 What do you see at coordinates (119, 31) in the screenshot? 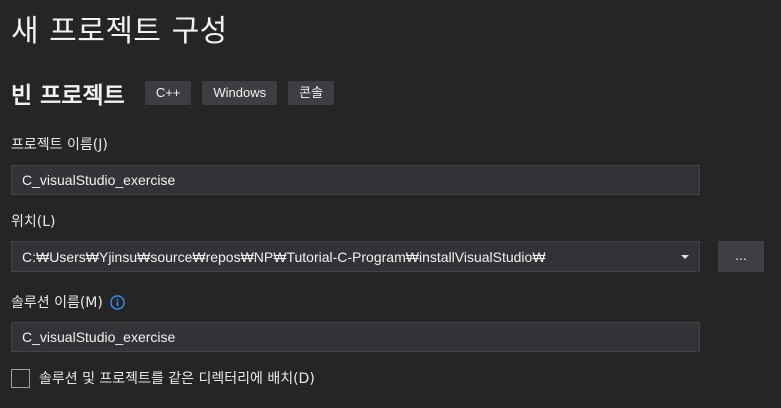
I see `page-title: 새 프로젝트 구성` at bounding box center [119, 31].